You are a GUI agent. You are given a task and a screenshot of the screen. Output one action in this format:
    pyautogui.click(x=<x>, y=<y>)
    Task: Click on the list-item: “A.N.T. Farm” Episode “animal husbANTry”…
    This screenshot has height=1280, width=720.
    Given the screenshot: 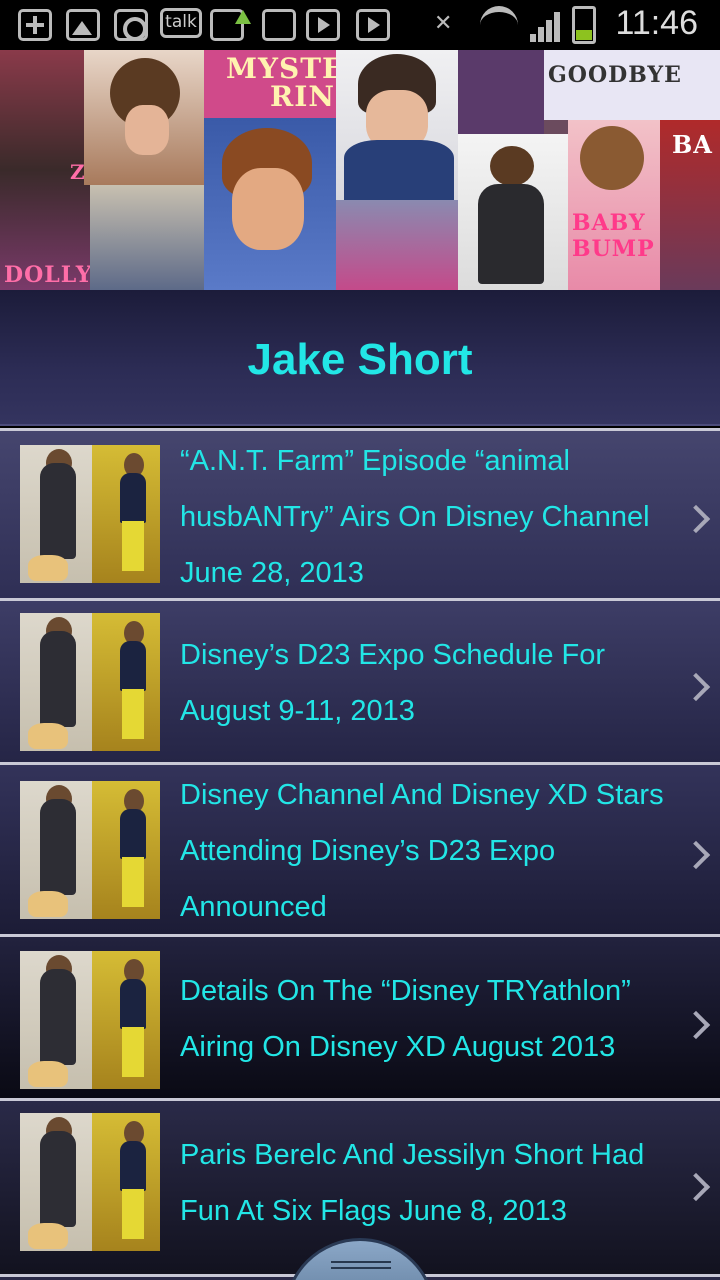 What is the action you would take?
    pyautogui.click(x=360, y=513)
    